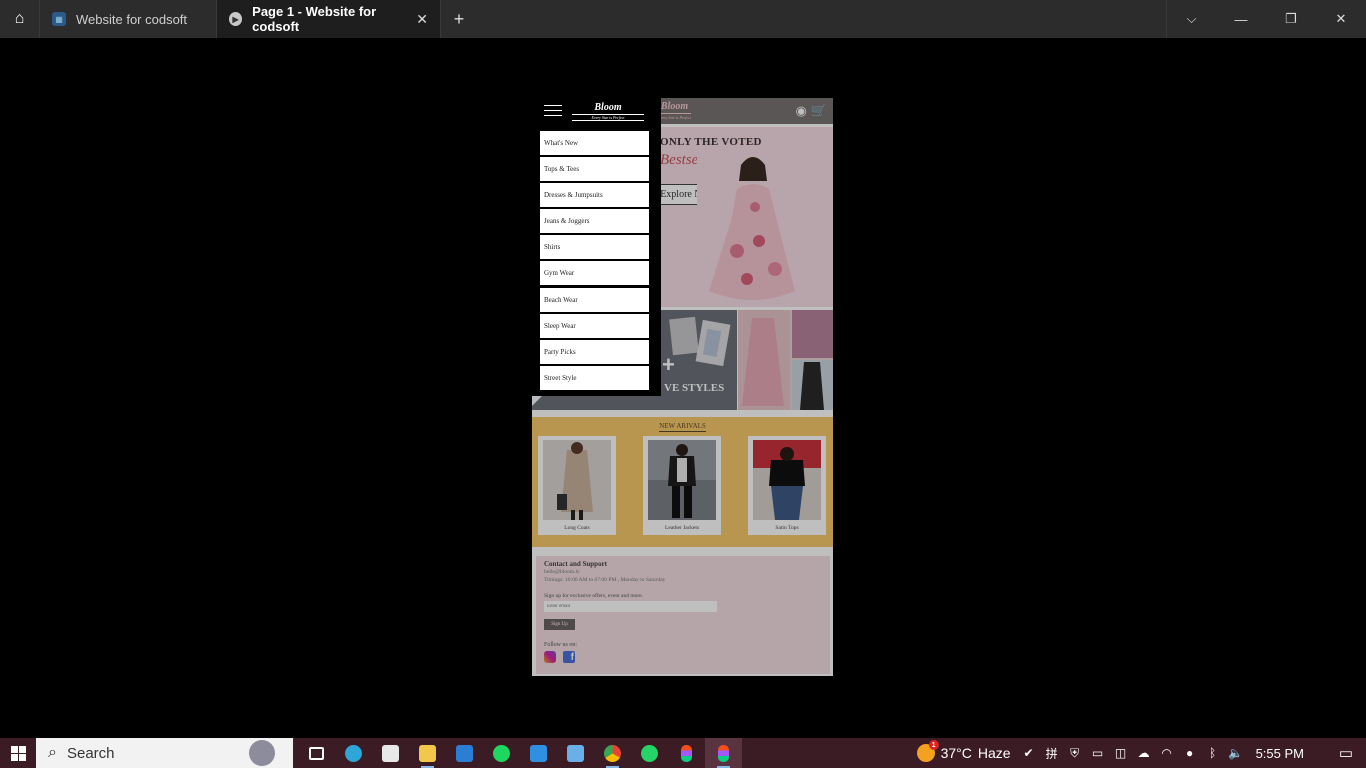 This screenshot has height=768, width=1366. What do you see at coordinates (1098, 753) in the screenshot?
I see `battery-icon: ▭` at bounding box center [1098, 753].